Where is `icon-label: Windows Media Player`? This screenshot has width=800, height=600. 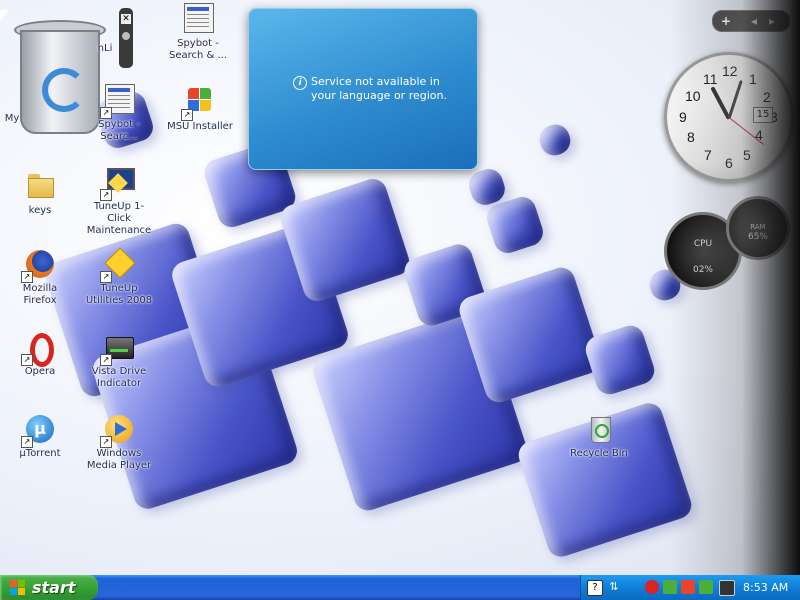 icon-label: Windows Media Player is located at coordinates (119, 459).